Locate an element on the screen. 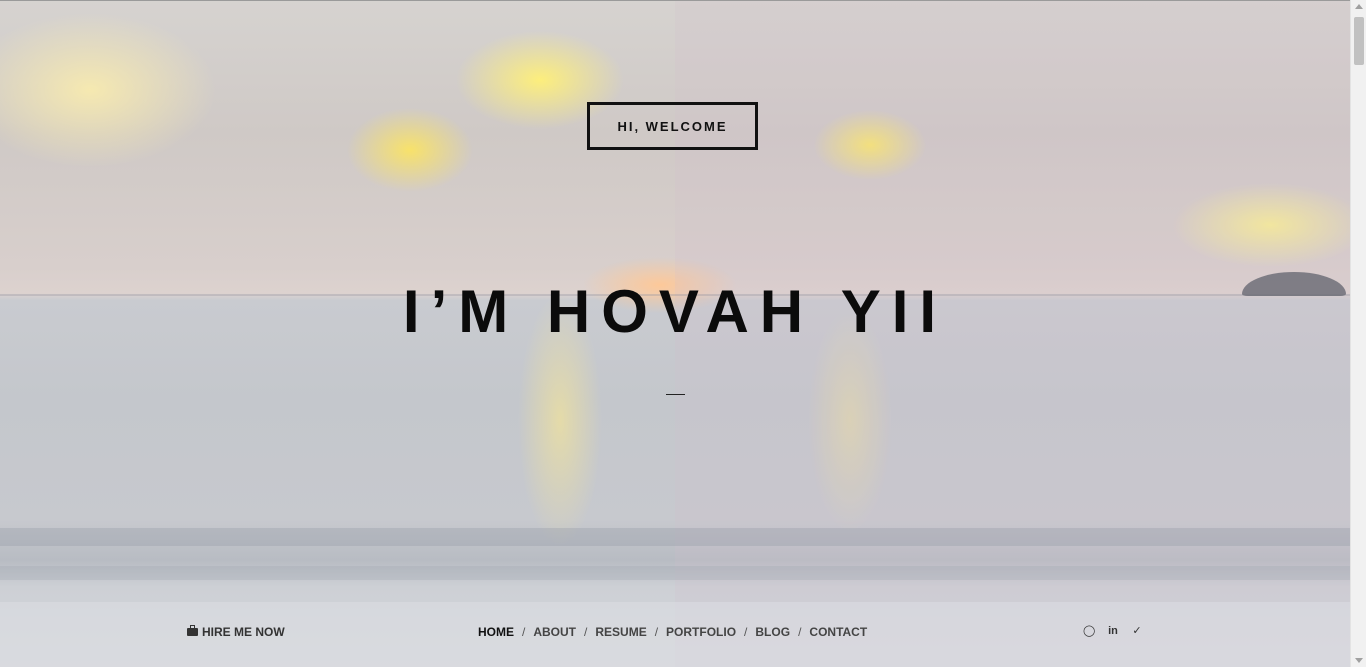 The height and width of the screenshot is (667, 1366). page-title: I’M HOVAH YII is located at coordinates (675, 311).